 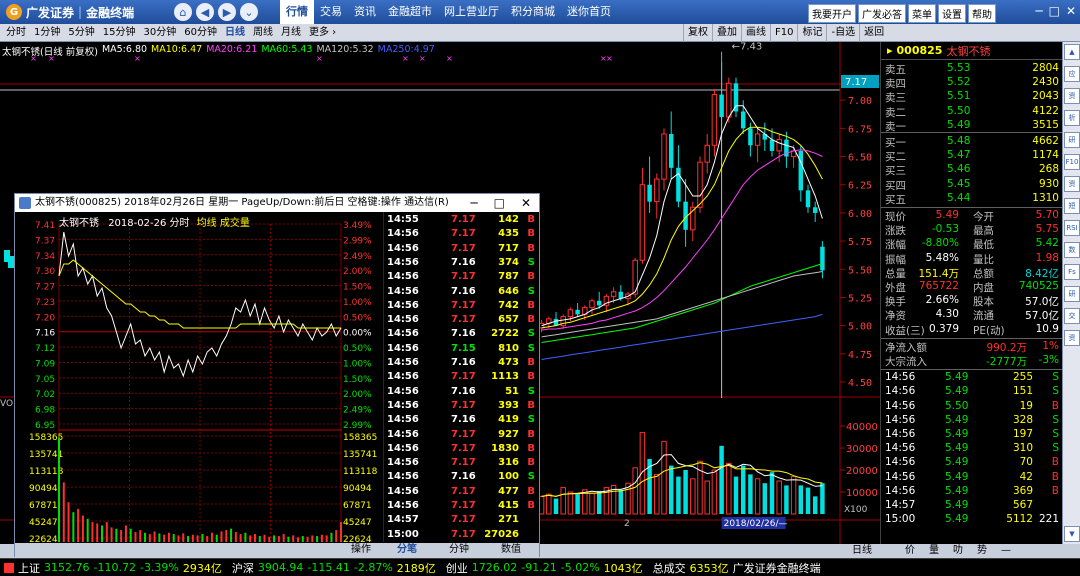 I want to click on popup-tab-1: 分笔, so click(x=407, y=550).